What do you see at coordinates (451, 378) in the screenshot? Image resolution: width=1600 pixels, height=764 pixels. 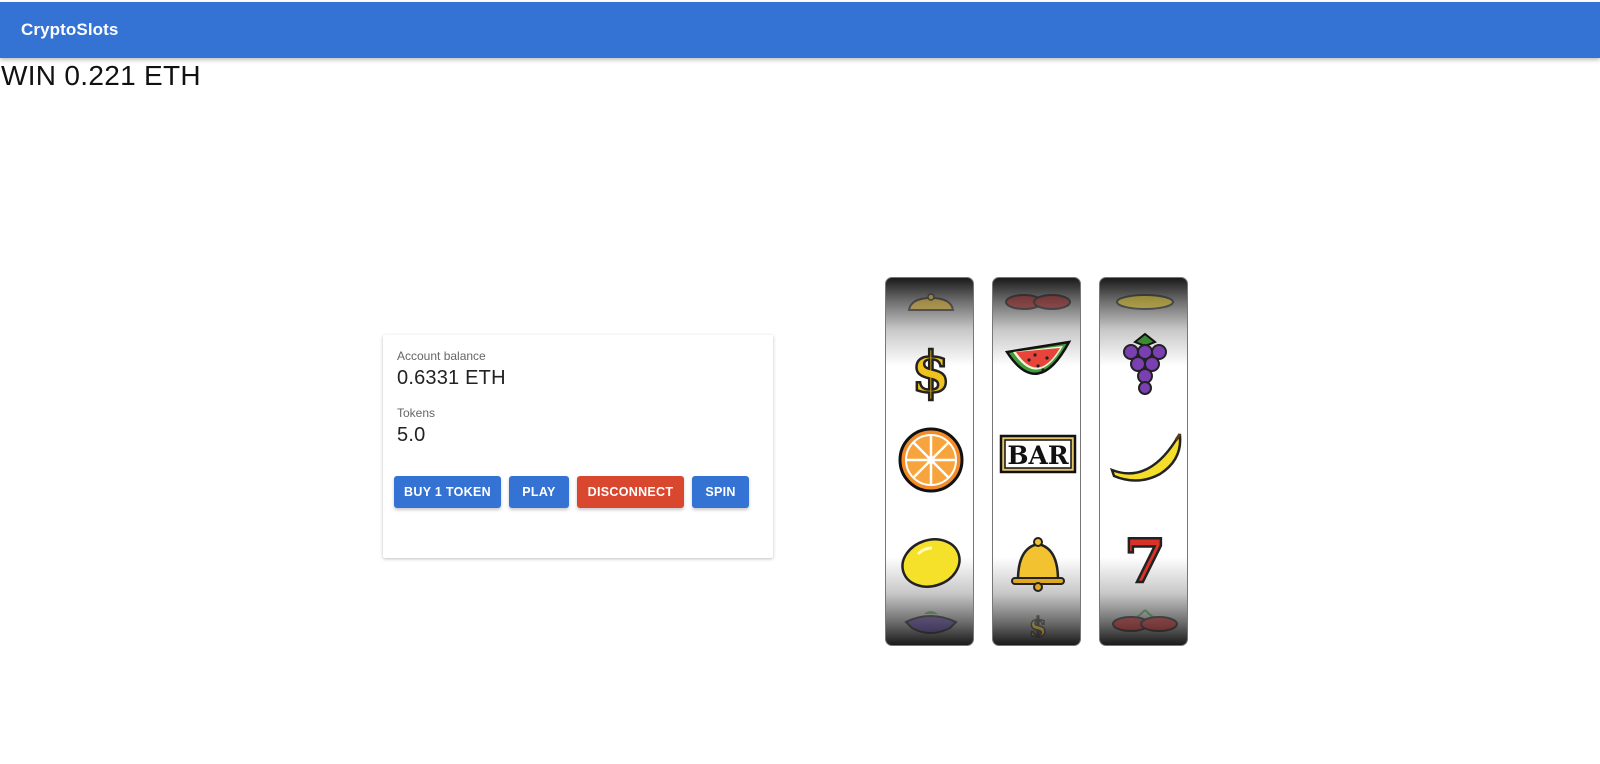 I see `balance-value: 0.6331 ETH` at bounding box center [451, 378].